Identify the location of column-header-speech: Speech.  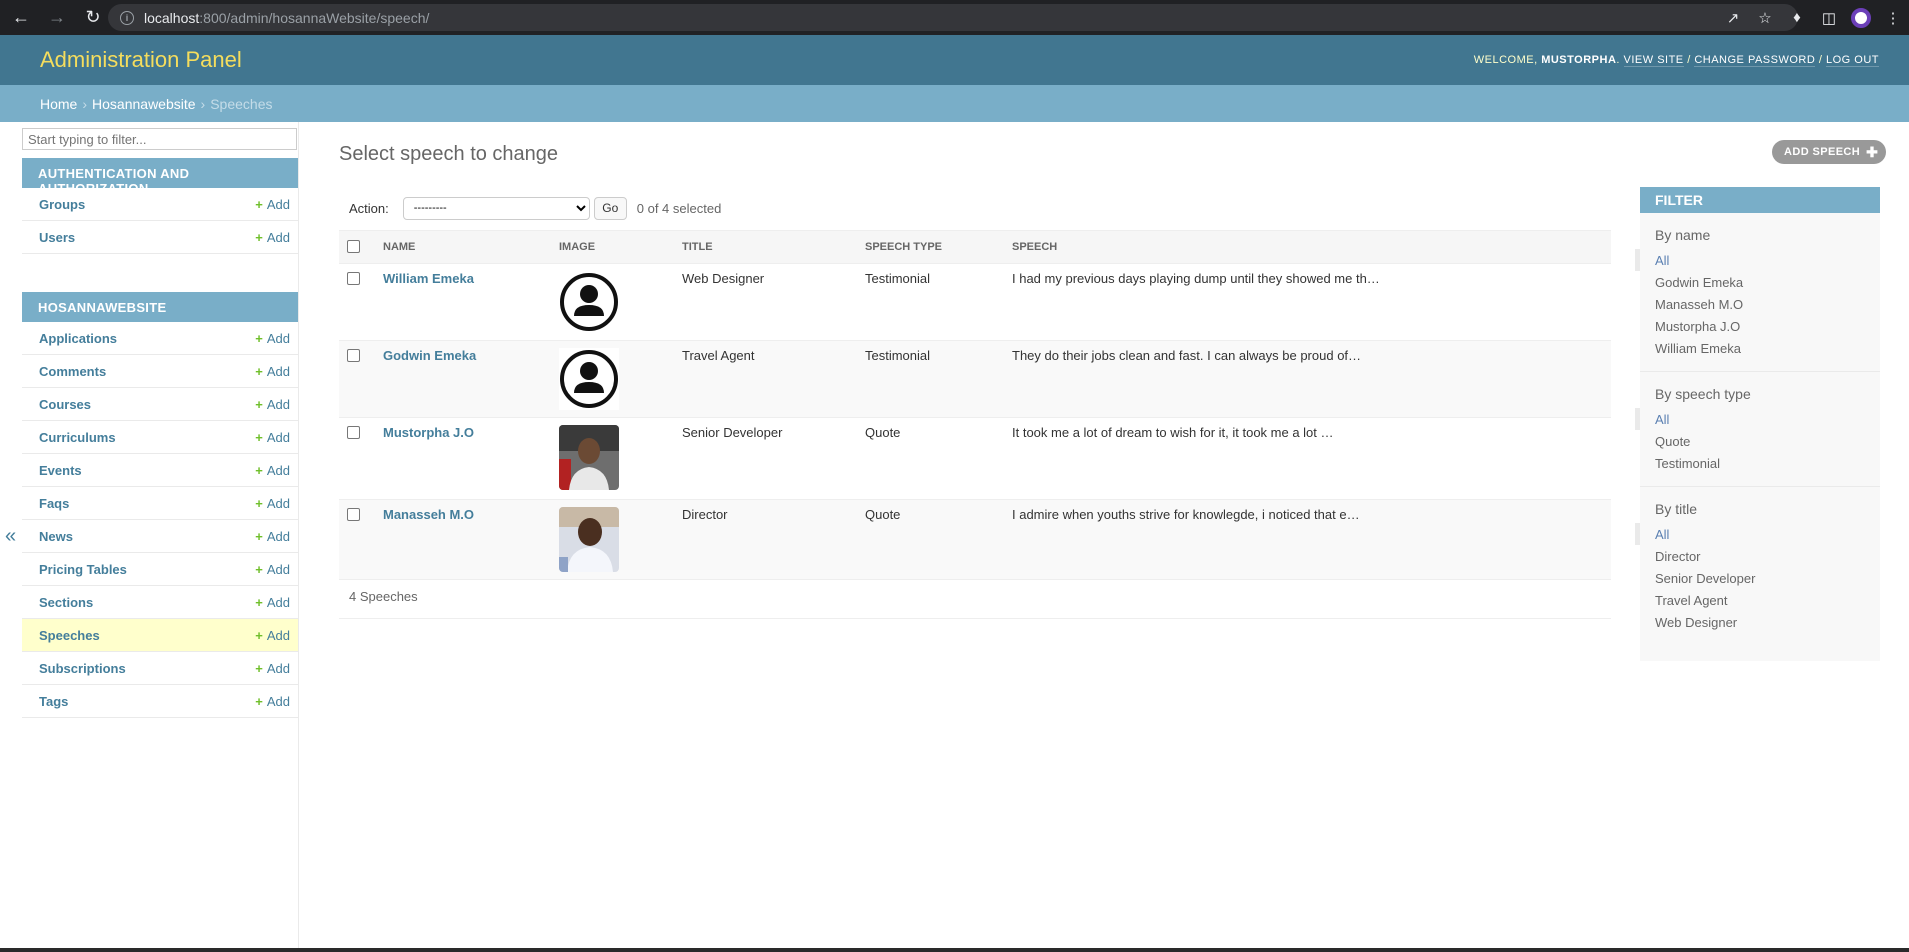
(1307, 247).